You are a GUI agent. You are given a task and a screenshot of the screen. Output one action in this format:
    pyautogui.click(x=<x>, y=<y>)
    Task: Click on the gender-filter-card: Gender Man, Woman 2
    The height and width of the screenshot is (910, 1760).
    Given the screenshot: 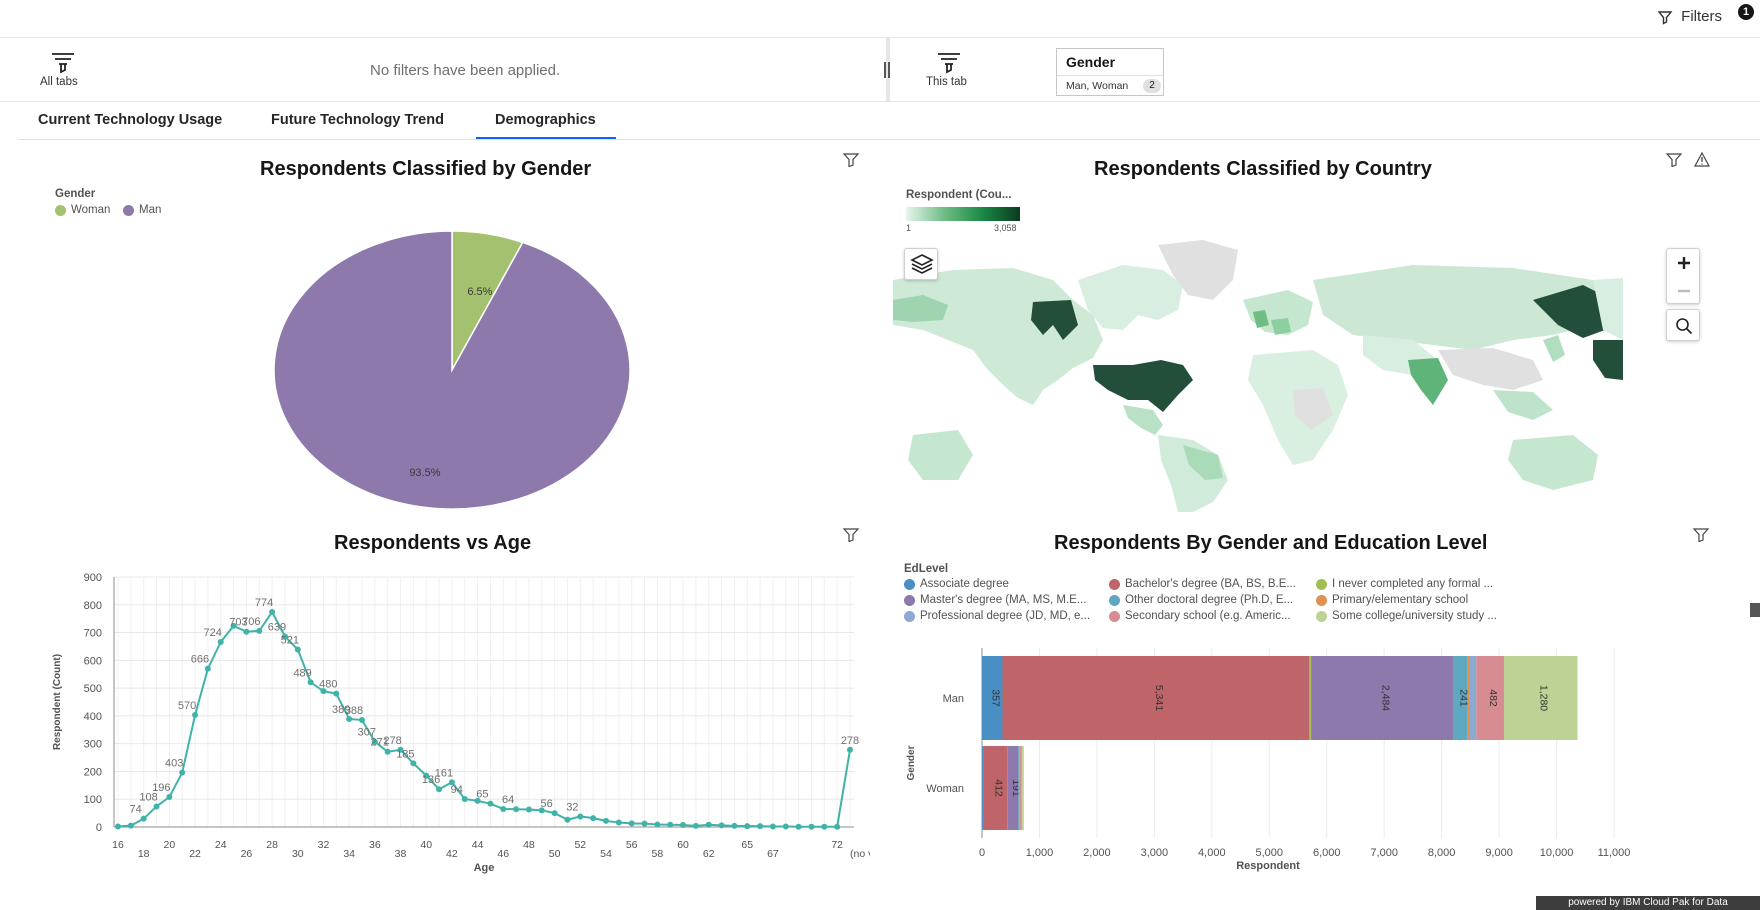 What is the action you would take?
    pyautogui.click(x=1110, y=72)
    